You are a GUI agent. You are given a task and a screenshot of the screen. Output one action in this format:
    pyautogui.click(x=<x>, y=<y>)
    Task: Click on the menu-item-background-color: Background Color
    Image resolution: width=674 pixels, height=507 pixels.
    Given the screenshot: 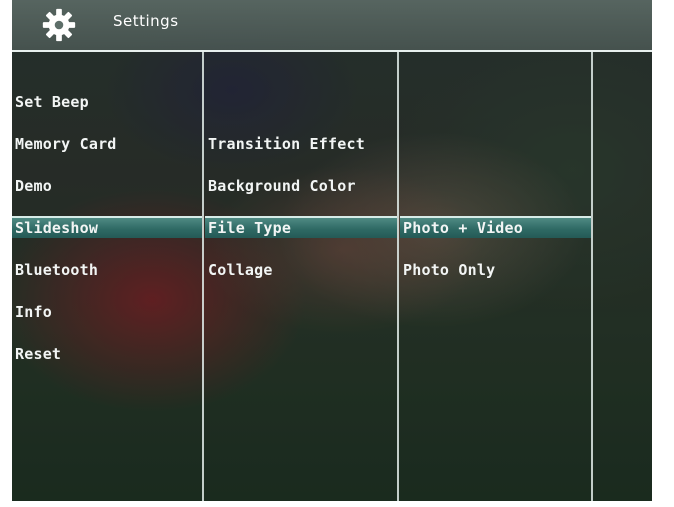 What is the action you would take?
    pyautogui.click(x=300, y=186)
    